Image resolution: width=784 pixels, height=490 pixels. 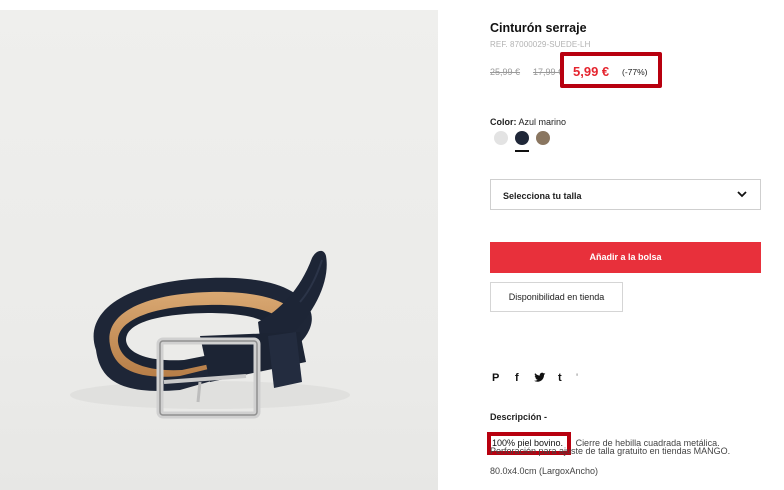 What do you see at coordinates (625, 257) in the screenshot?
I see `add-to-bag-button: Añadir a la bolsa` at bounding box center [625, 257].